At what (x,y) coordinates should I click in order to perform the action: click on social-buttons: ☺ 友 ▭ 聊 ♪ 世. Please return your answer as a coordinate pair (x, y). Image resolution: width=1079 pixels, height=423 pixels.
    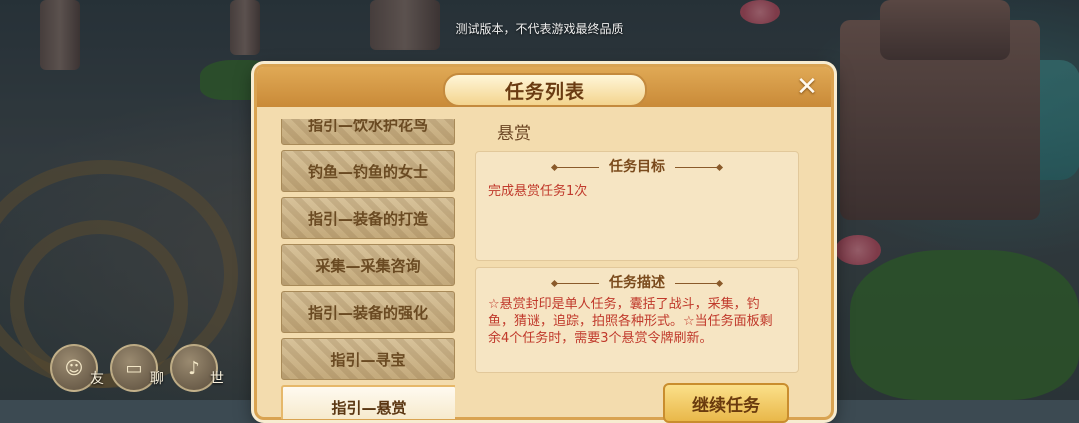
    Looking at the image, I should click on (137, 368).